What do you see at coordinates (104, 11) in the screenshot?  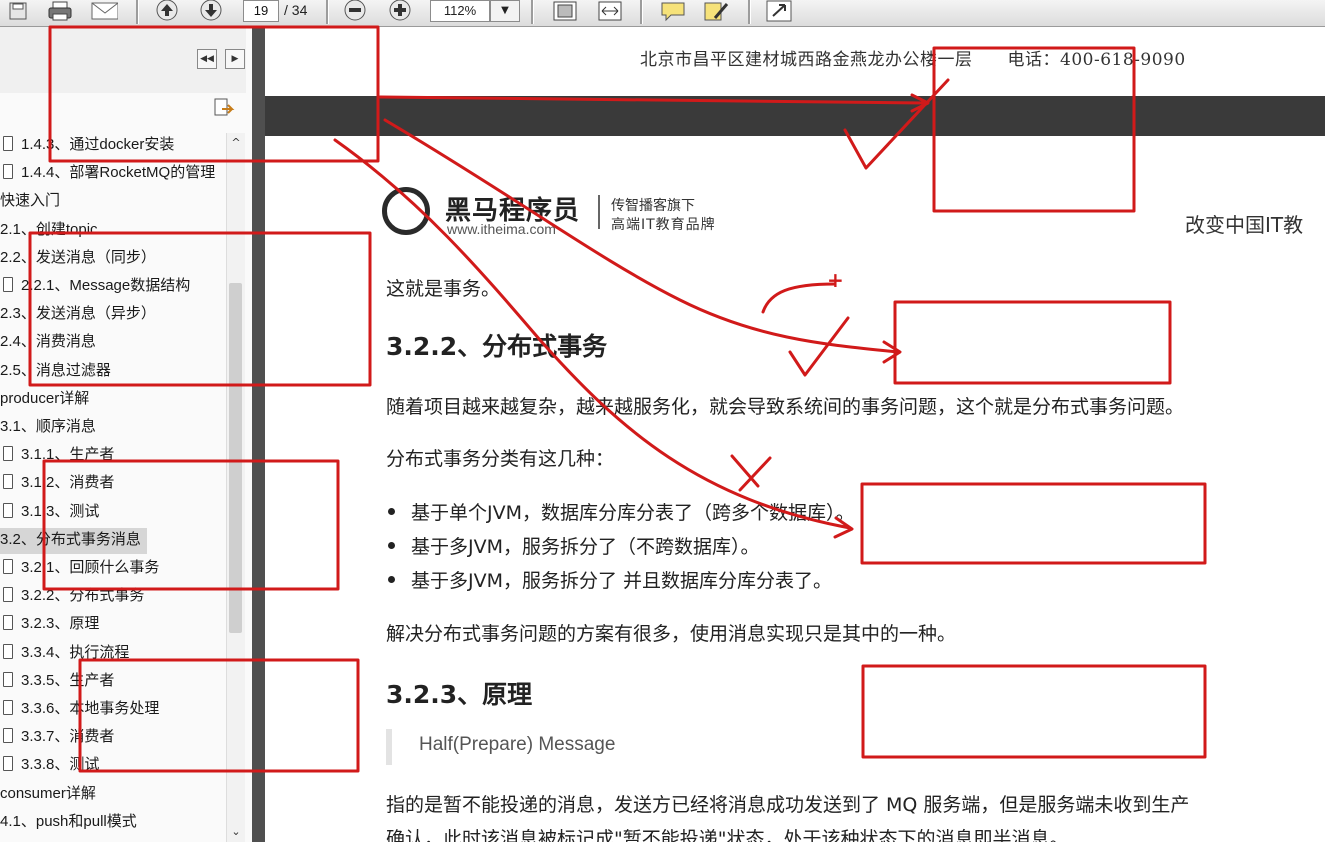 I see `email-icon` at bounding box center [104, 11].